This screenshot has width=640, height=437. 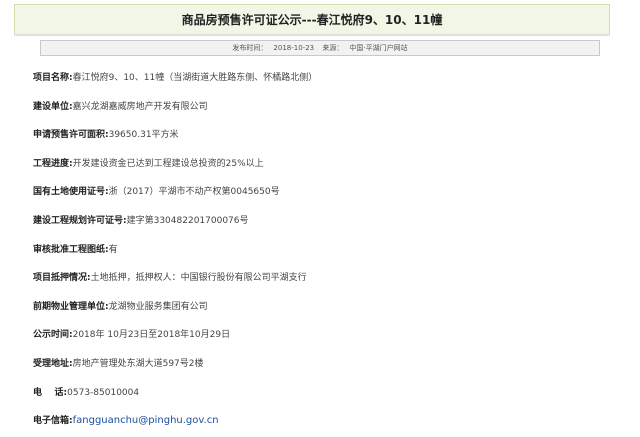 What do you see at coordinates (320, 48) in the screenshot?
I see `publish-info-bar: 发布时间： 2018-10-23 来源： 中国·平湖门户网站` at bounding box center [320, 48].